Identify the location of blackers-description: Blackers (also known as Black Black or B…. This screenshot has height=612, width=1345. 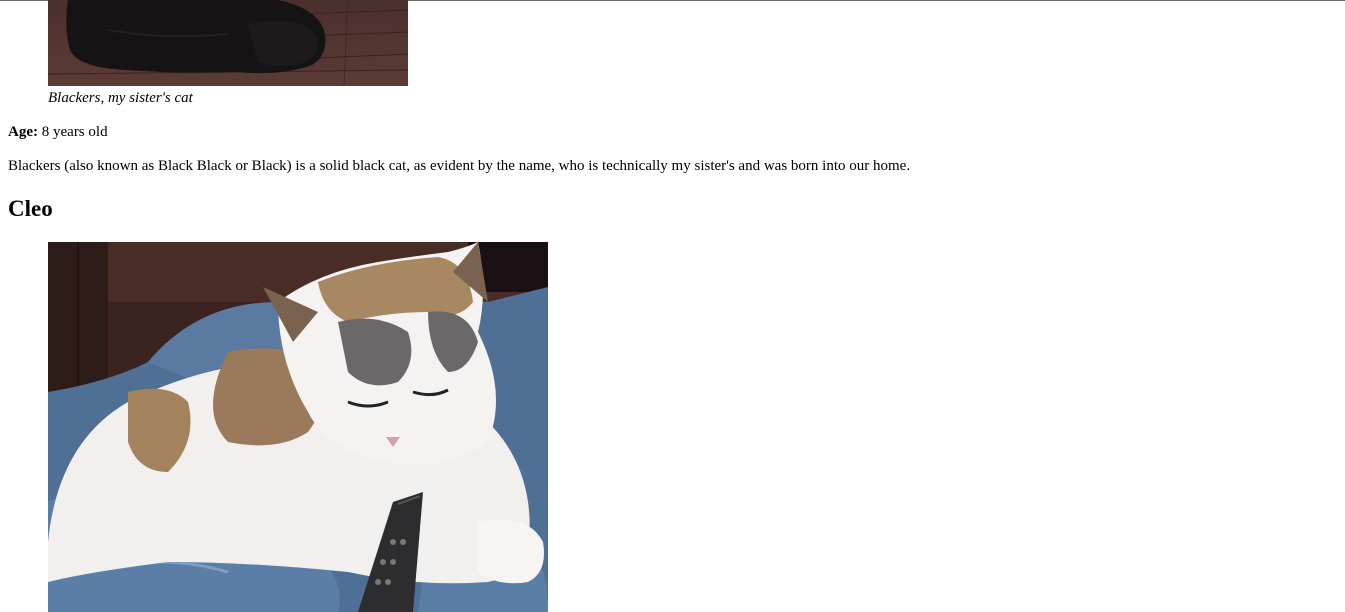
(459, 166).